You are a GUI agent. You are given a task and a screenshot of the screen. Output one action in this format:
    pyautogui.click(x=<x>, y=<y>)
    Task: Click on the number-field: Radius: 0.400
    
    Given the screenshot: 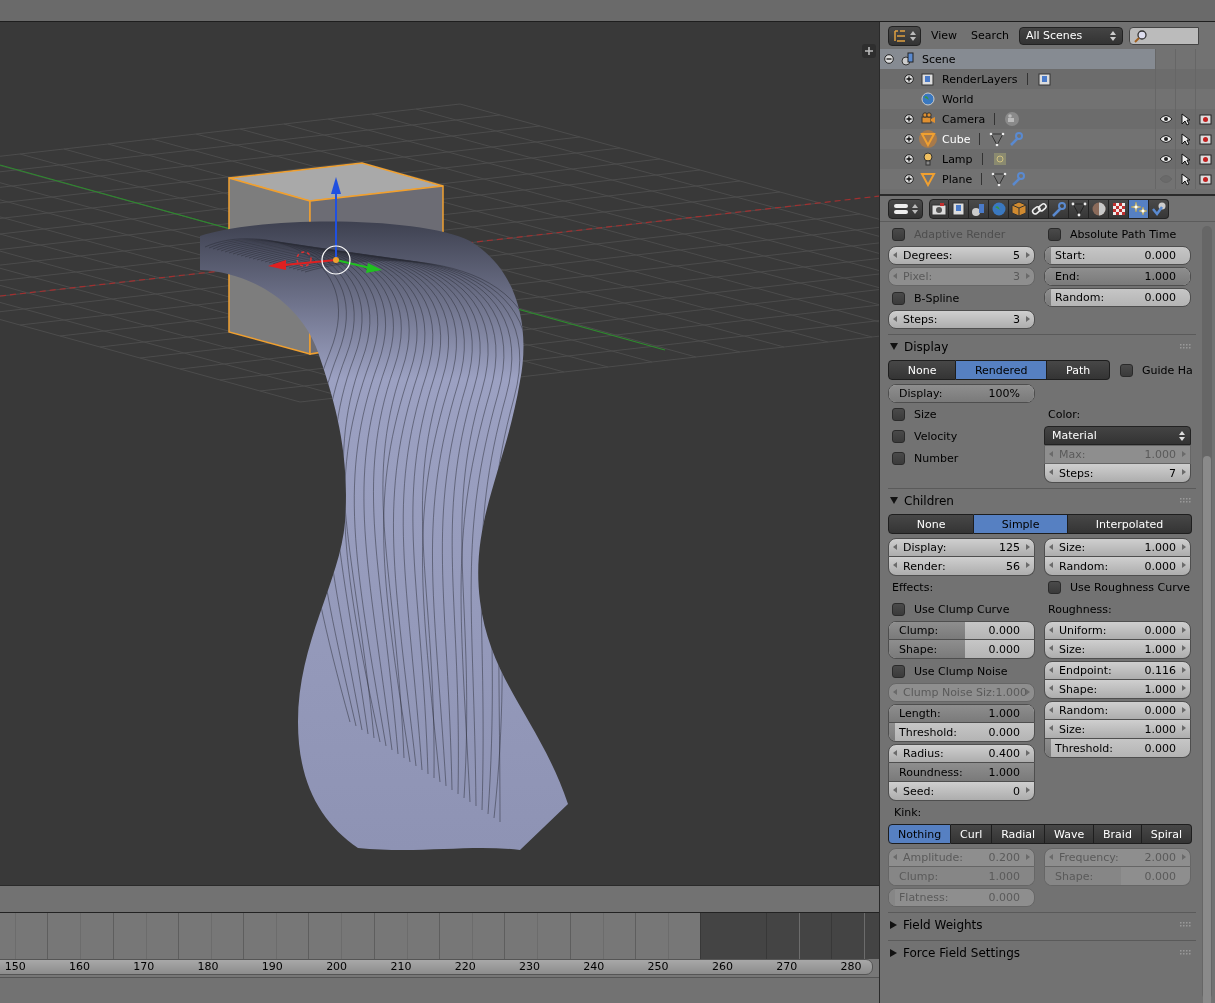 What is the action you would take?
    pyautogui.click(x=961, y=753)
    